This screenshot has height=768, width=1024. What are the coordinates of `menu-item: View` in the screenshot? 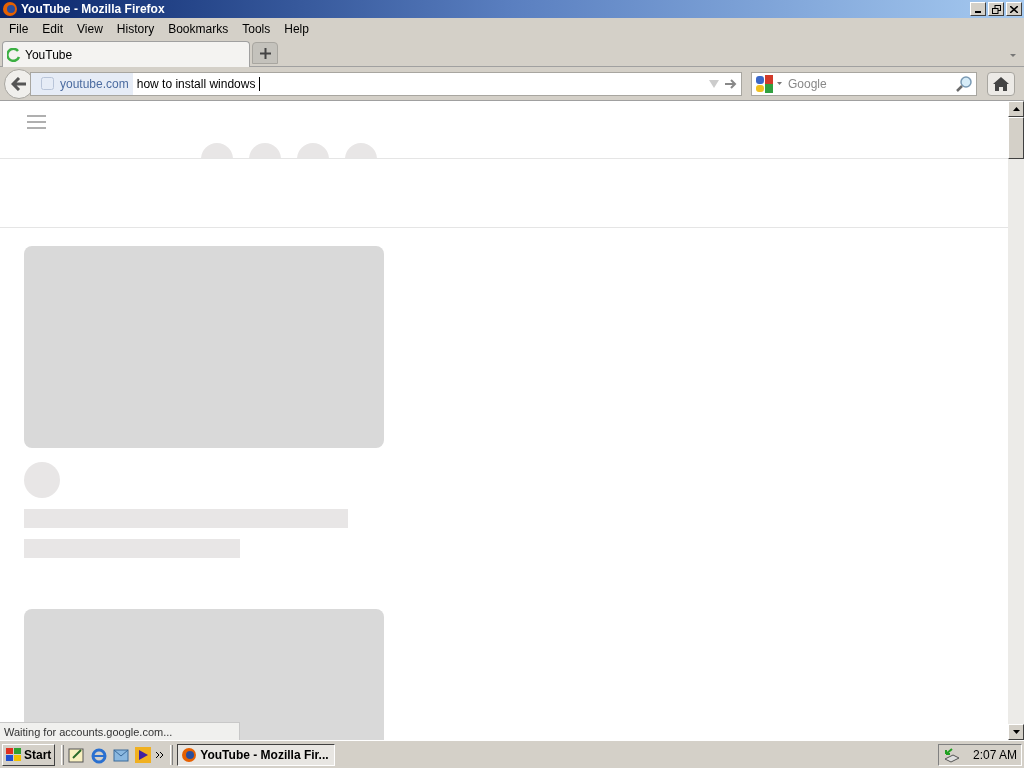 It's located at (90, 28).